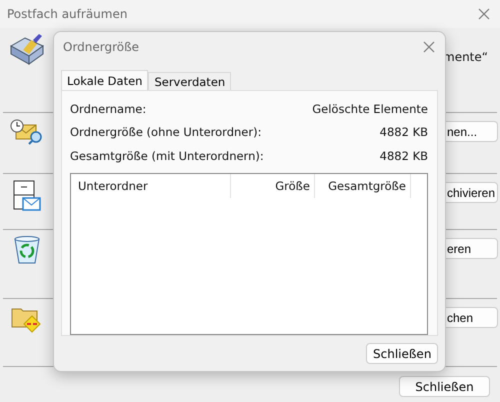 The image size is (500, 402). Describe the element at coordinates (104, 80) in the screenshot. I see `tab: Lokale Daten` at that location.